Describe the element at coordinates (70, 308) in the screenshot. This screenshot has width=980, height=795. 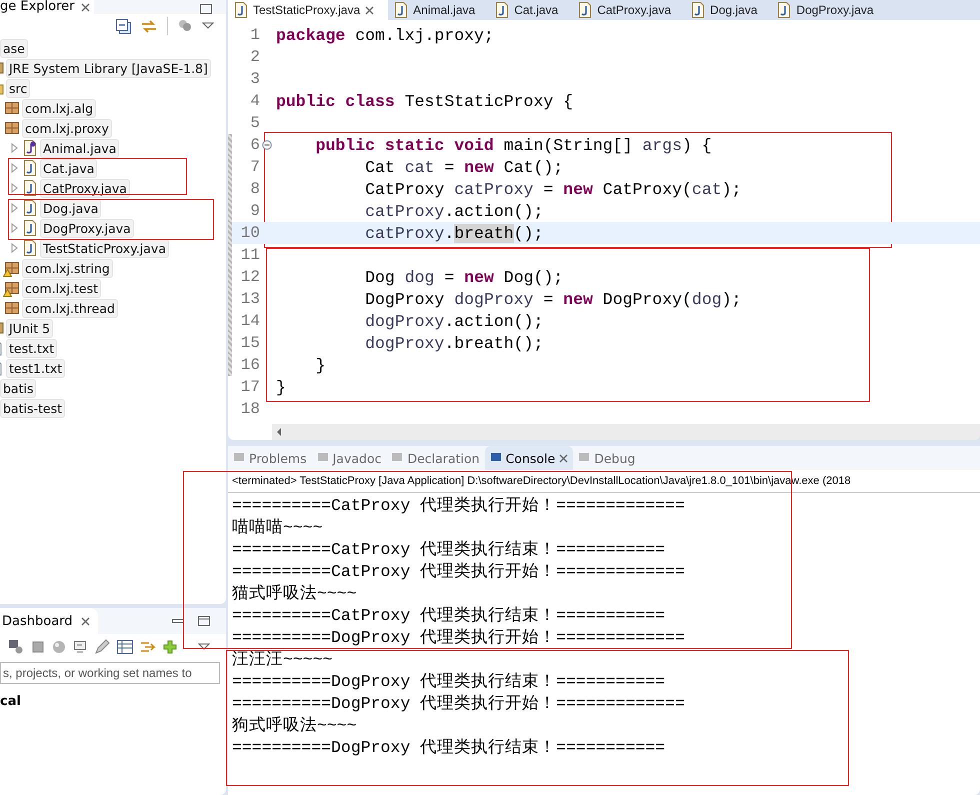
I see `tree-item: com.lxj.thread` at that location.